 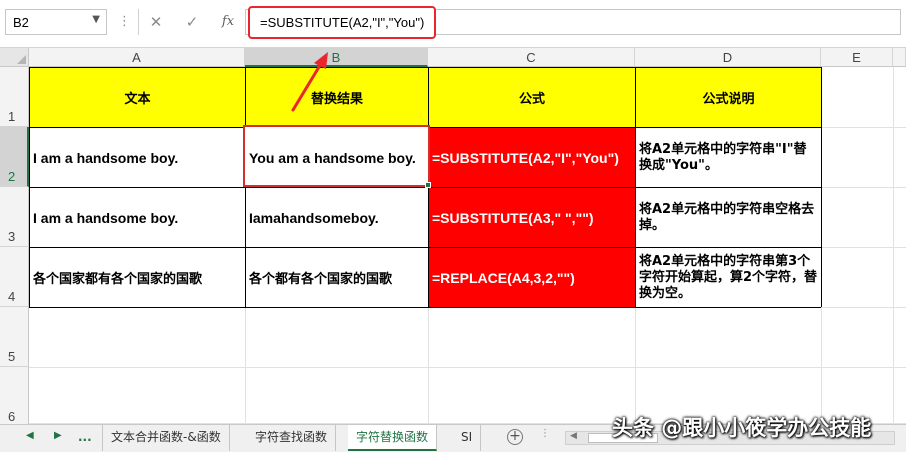 I want to click on row-header-1: 1, so click(x=14, y=97).